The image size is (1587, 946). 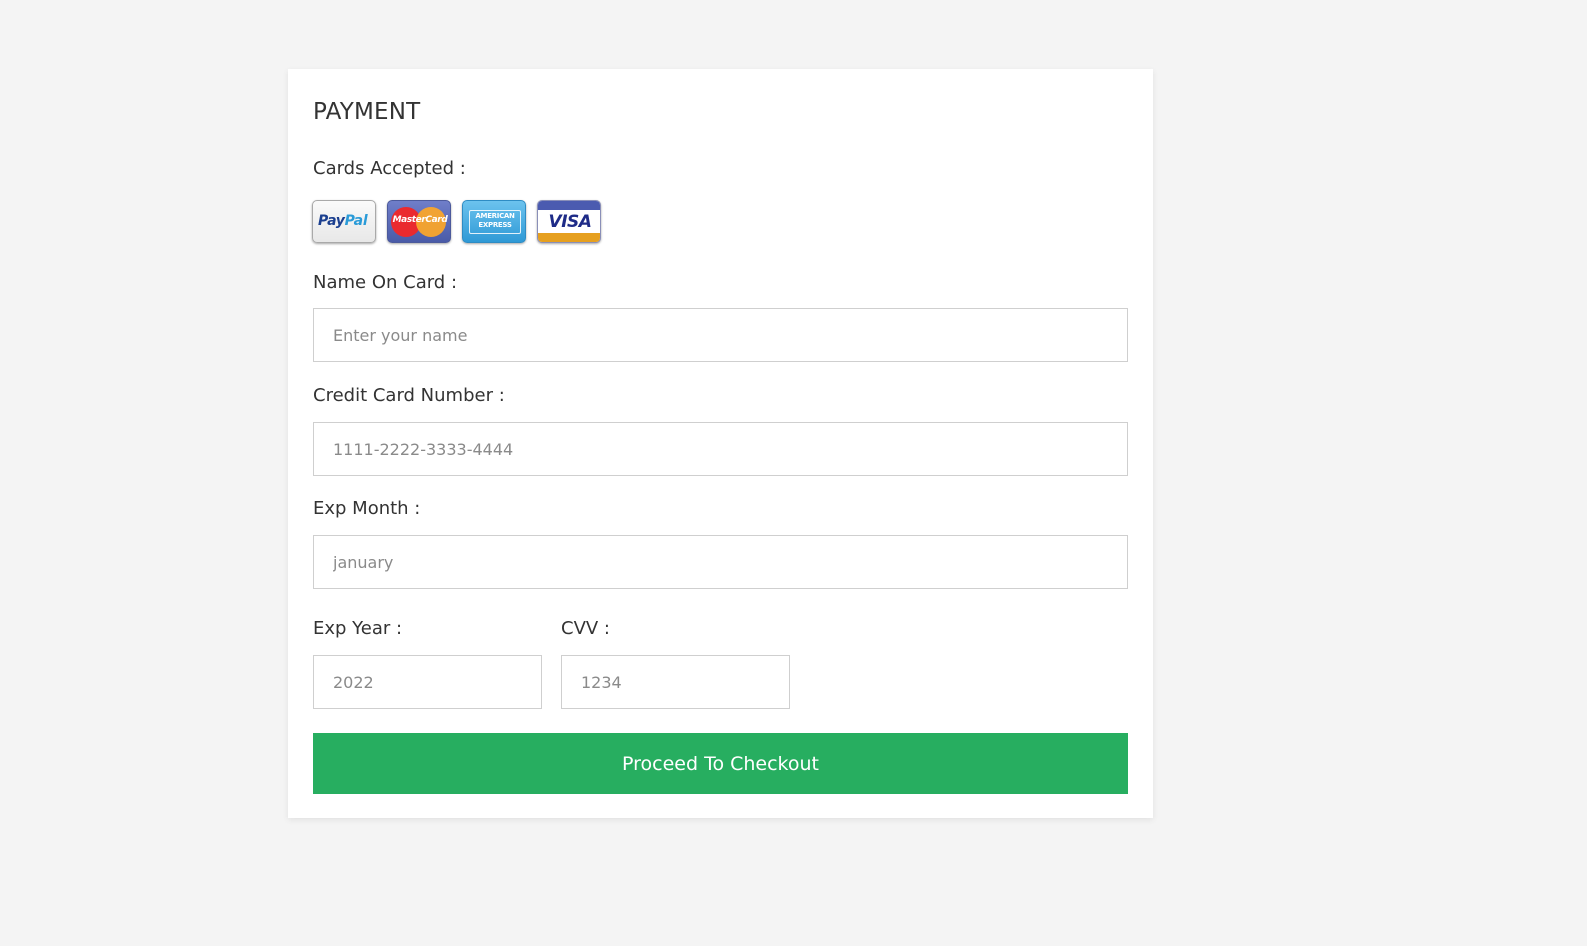 What do you see at coordinates (409, 395) in the screenshot?
I see `card-number-label: Credit Card Number :` at bounding box center [409, 395].